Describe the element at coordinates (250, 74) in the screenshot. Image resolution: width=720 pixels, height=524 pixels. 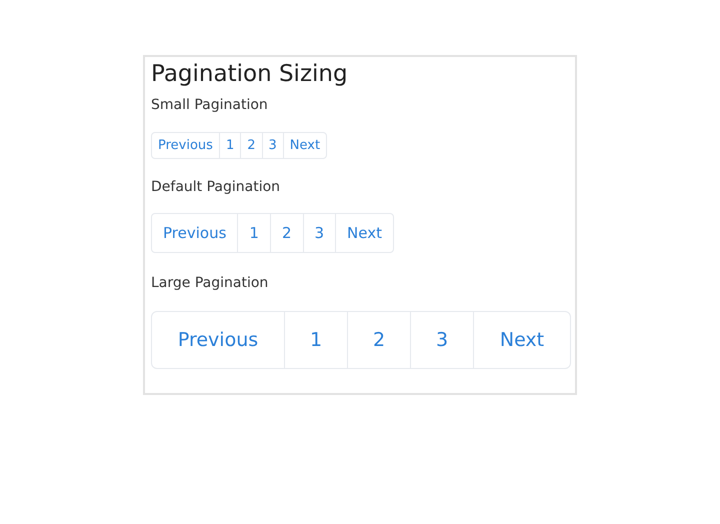
I see `page-title: Pagination Sizing` at that location.